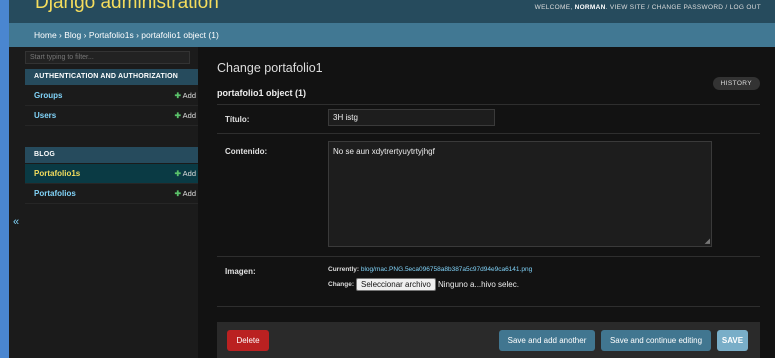  I want to click on object-title: portafolio1 object (1), so click(262, 93).